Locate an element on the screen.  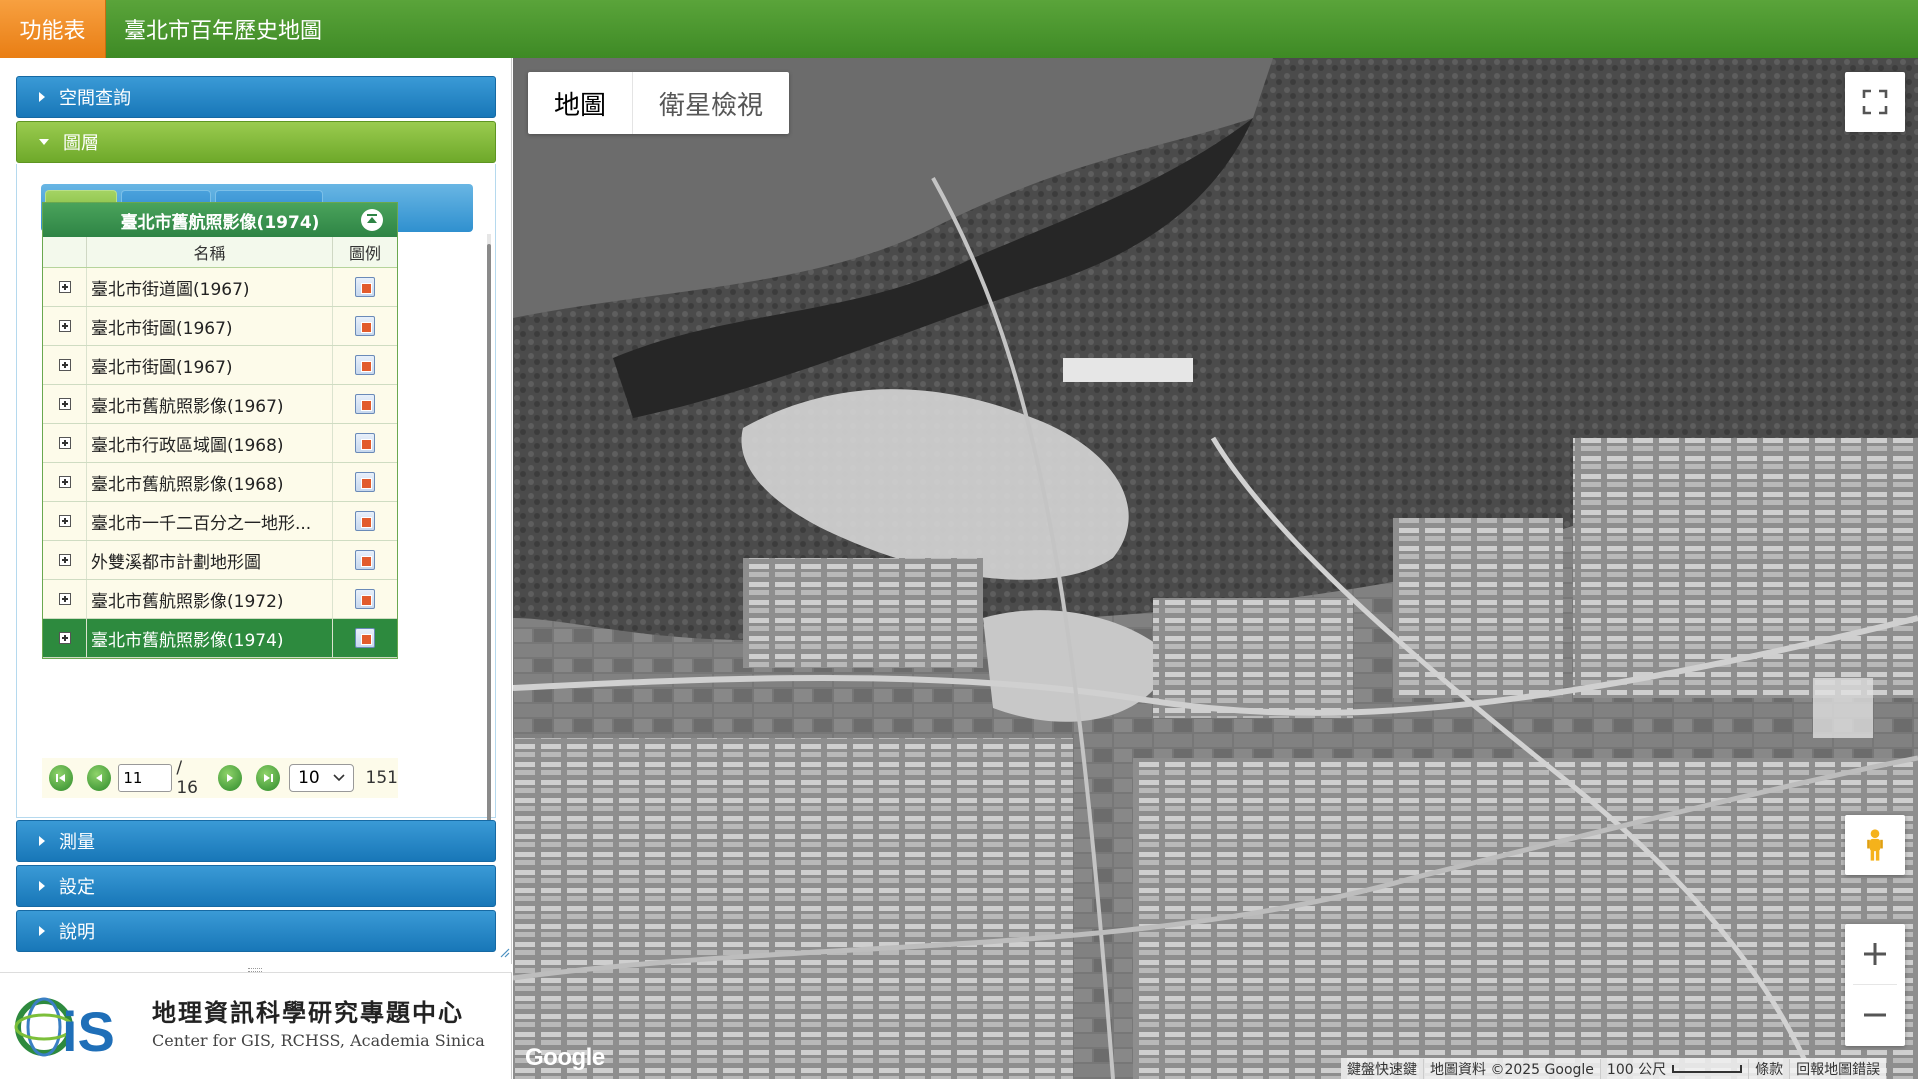
google-logo: Google is located at coordinates (565, 1057).